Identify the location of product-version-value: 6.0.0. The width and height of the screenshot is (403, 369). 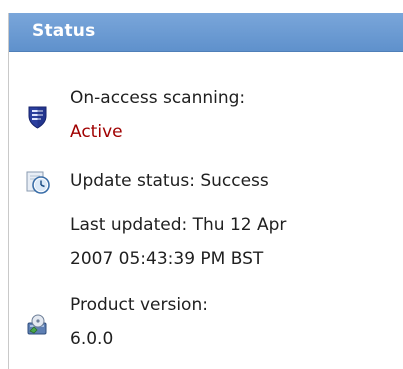
(92, 339).